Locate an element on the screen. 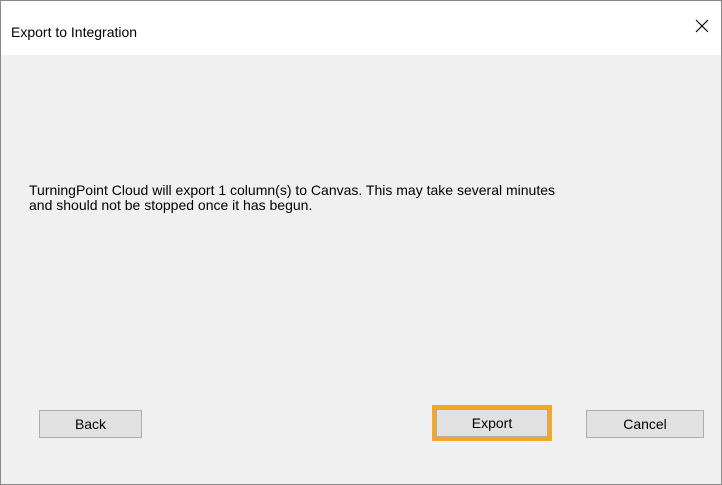 The width and height of the screenshot is (722, 485). window-title: Export to Integration is located at coordinates (74, 32).